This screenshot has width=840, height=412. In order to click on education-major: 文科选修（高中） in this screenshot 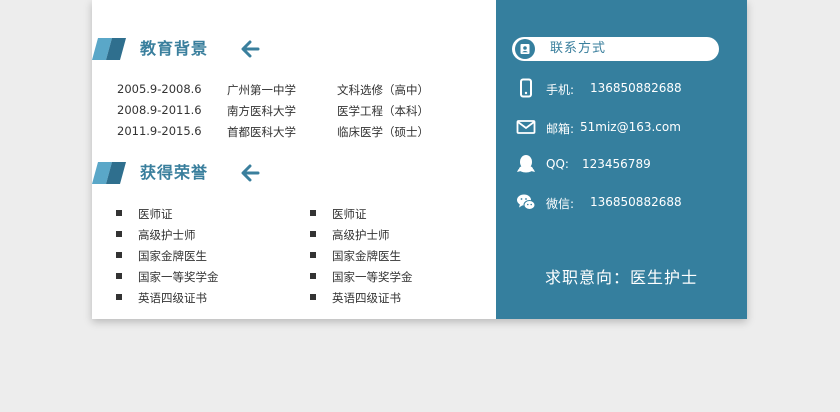, I will do `click(383, 90)`.